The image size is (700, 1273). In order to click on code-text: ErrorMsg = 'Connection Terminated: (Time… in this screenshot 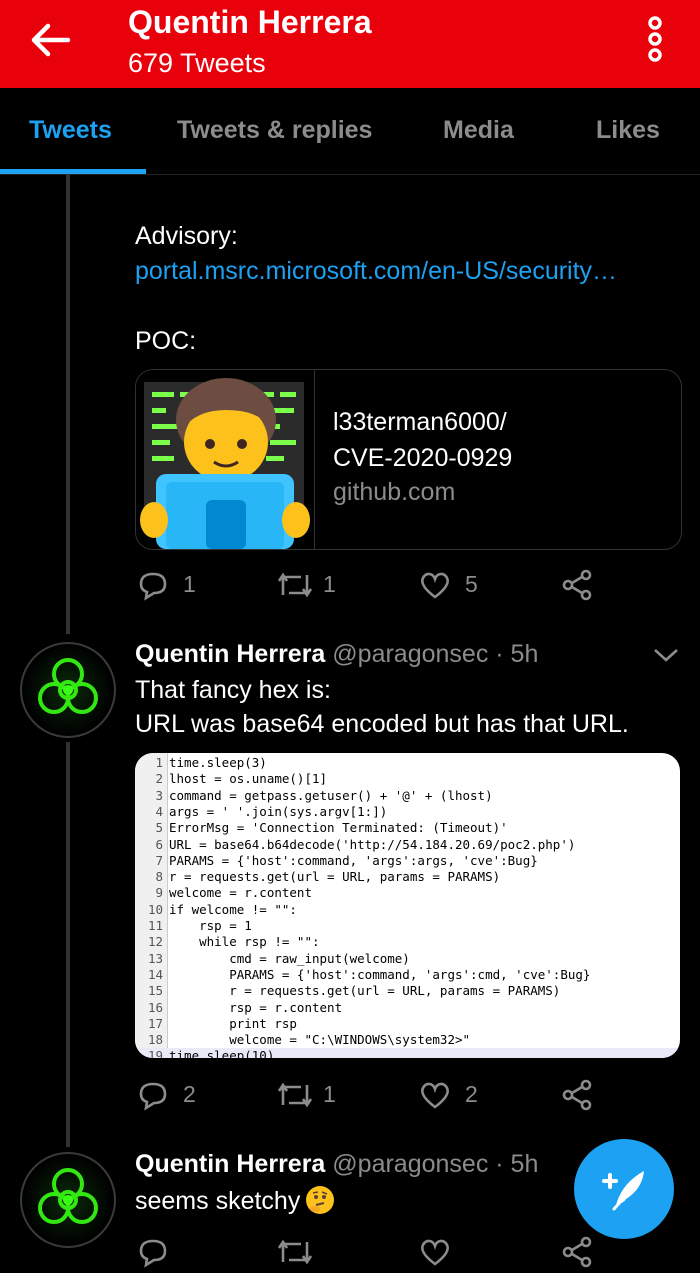, I will do `click(338, 828)`.